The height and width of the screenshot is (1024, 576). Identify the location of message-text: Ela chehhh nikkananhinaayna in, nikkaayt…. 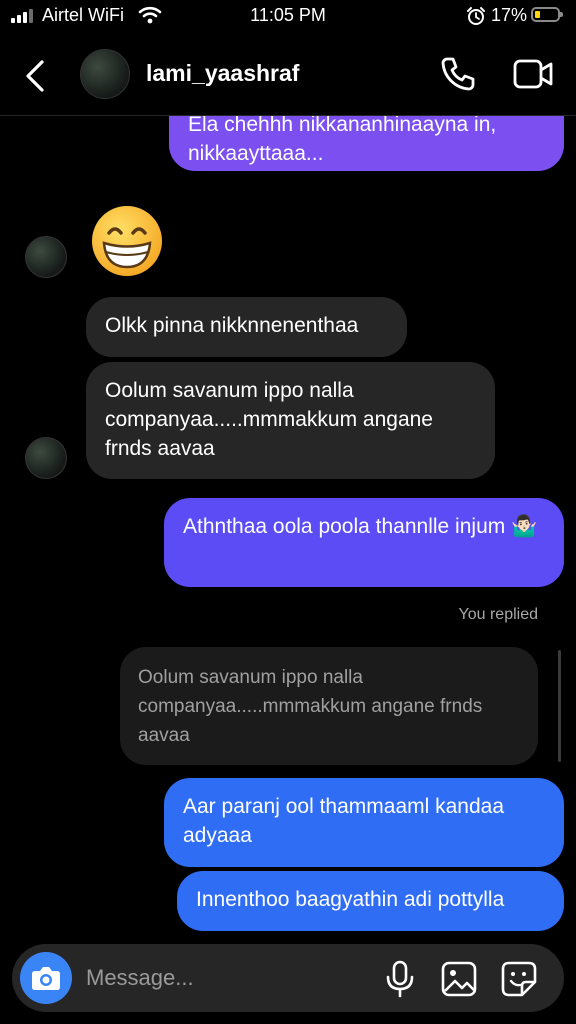
(342, 140).